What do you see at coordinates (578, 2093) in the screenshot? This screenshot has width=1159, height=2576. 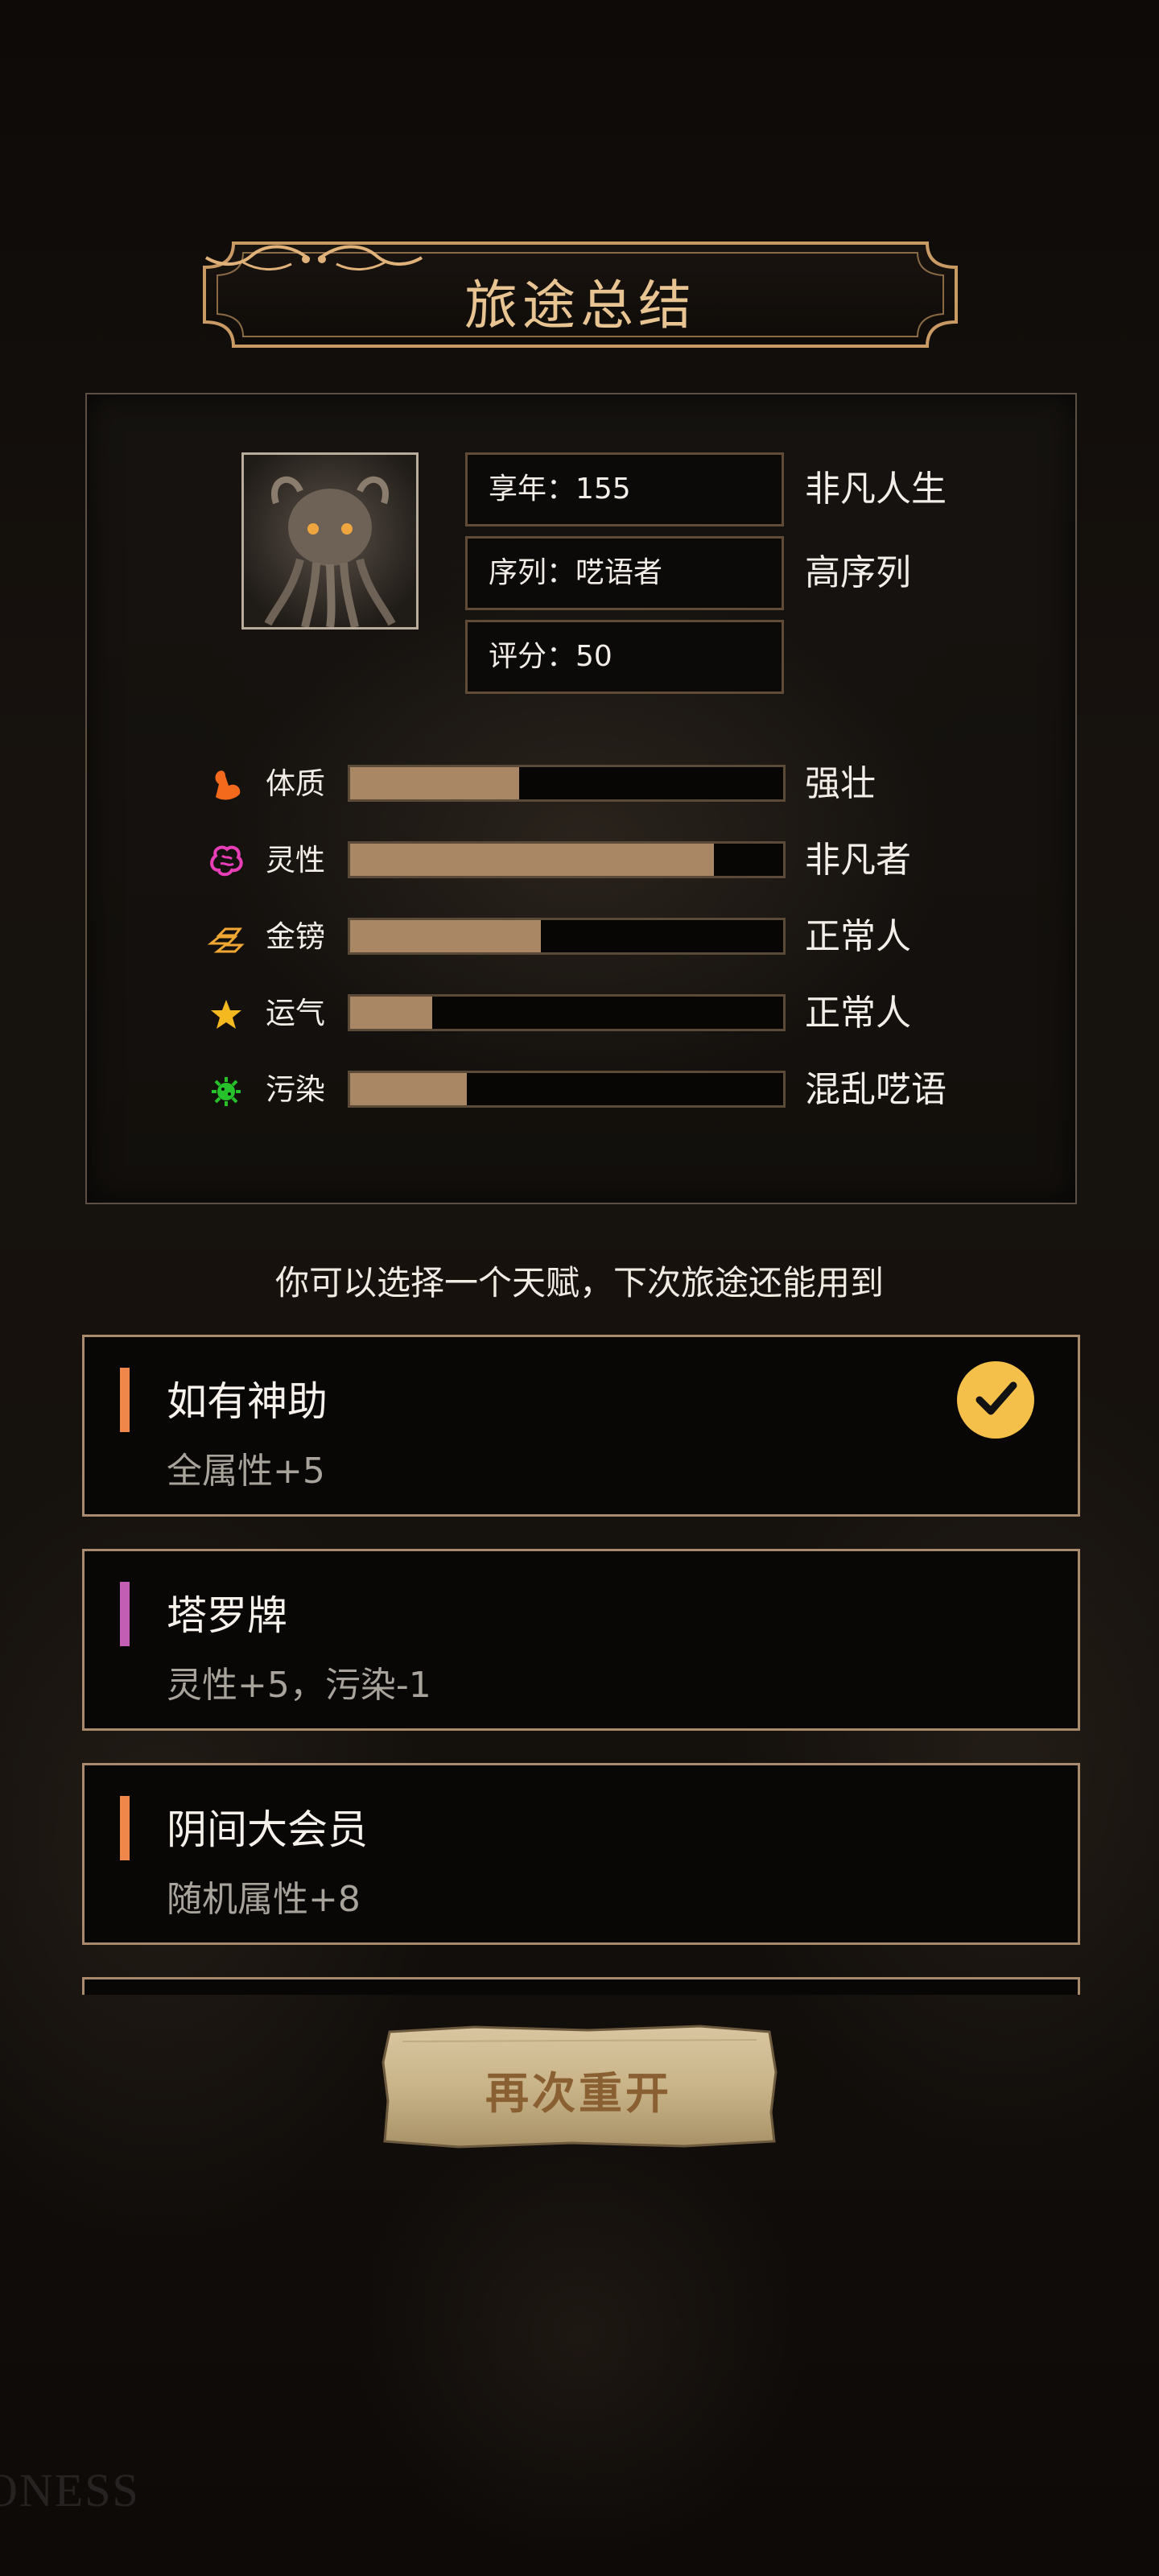 I see `restart-label: 再次重开` at bounding box center [578, 2093].